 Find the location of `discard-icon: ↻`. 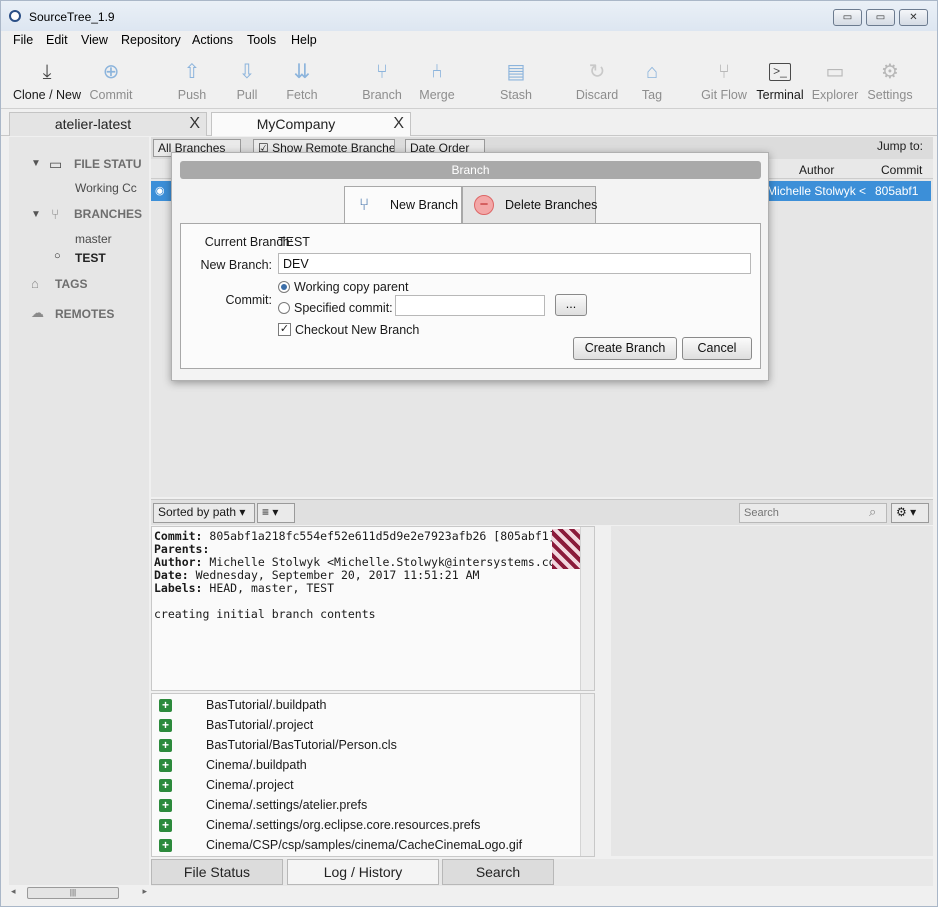

discard-icon: ↻ is located at coordinates (597, 72).